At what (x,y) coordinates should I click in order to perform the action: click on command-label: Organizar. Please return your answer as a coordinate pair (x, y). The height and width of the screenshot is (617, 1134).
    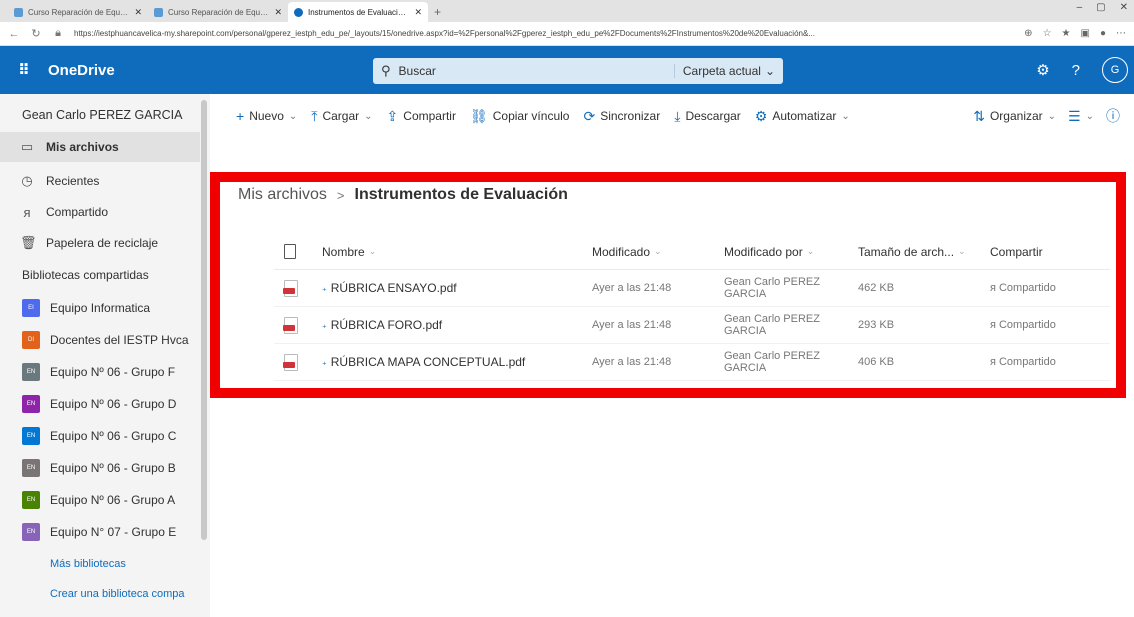
    Looking at the image, I should click on (1016, 116).